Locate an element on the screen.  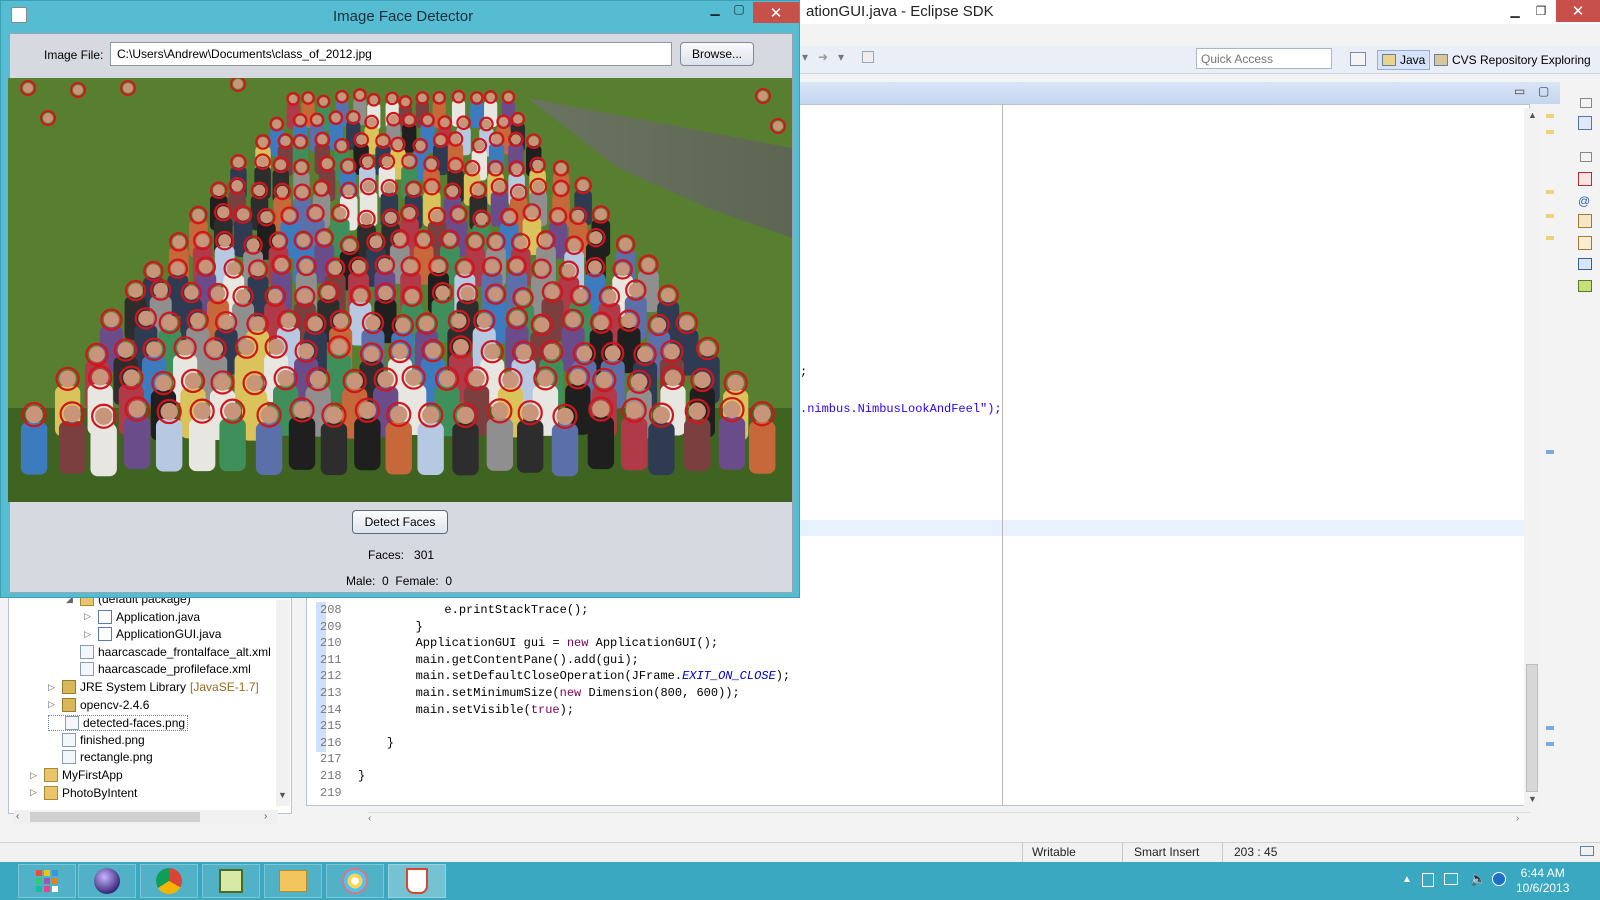
forward-icon: ➜ is located at coordinates (823, 57).